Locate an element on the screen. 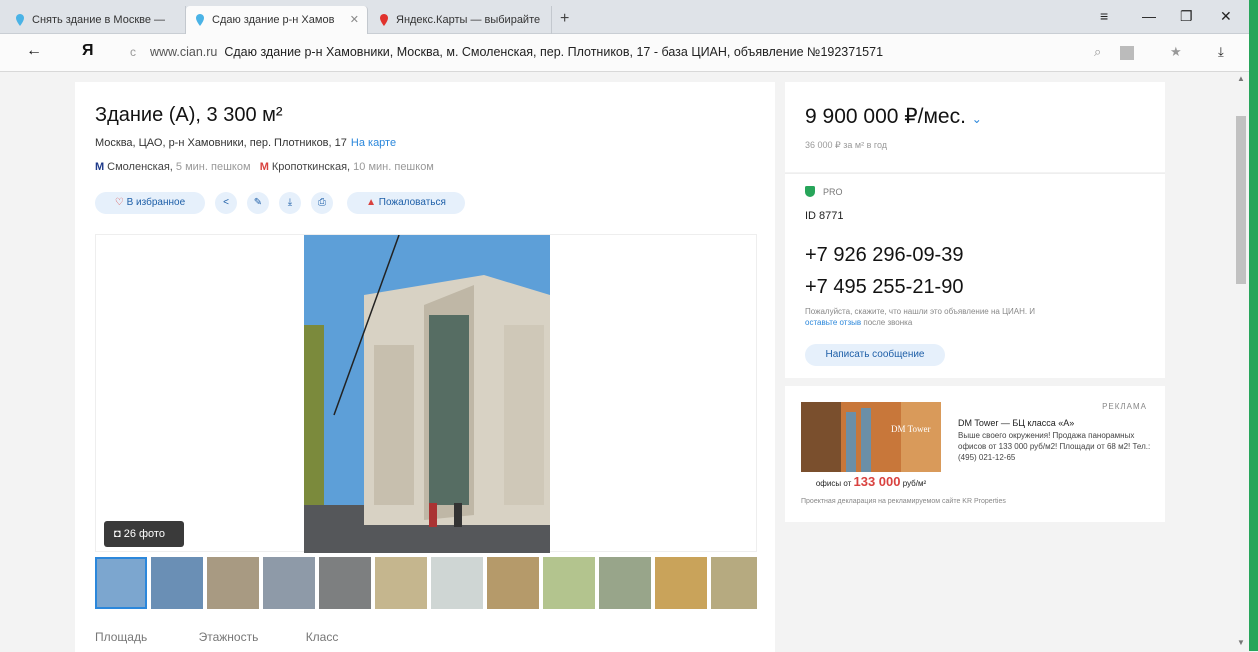 This screenshot has width=1258, height=652. close-tab-icon: ✕ is located at coordinates (354, 20).